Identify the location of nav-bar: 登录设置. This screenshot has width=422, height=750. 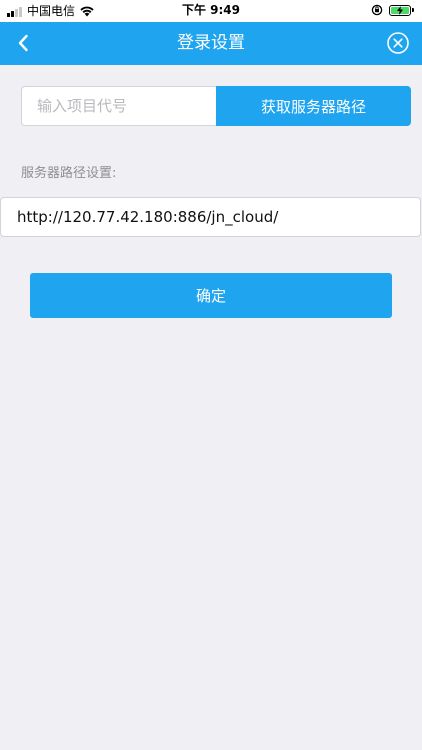
(211, 43).